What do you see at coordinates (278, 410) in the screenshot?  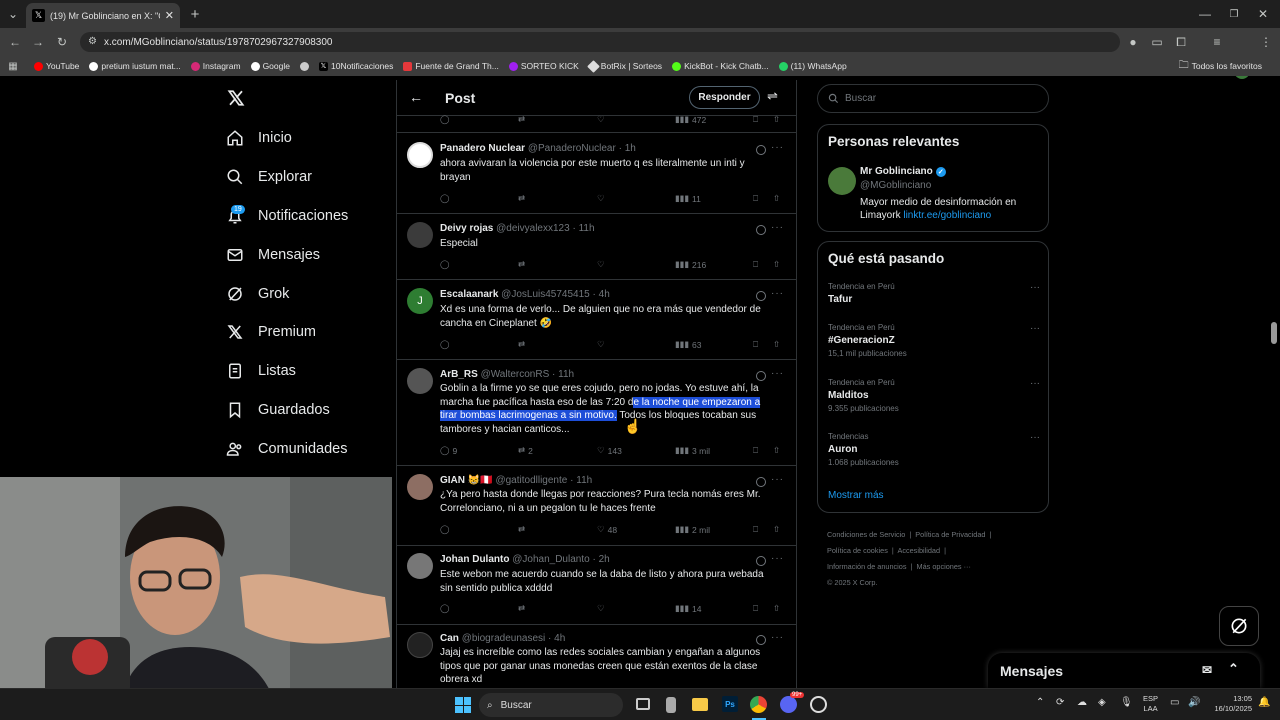 I see `nav-item-guardados: Guardados` at bounding box center [278, 410].